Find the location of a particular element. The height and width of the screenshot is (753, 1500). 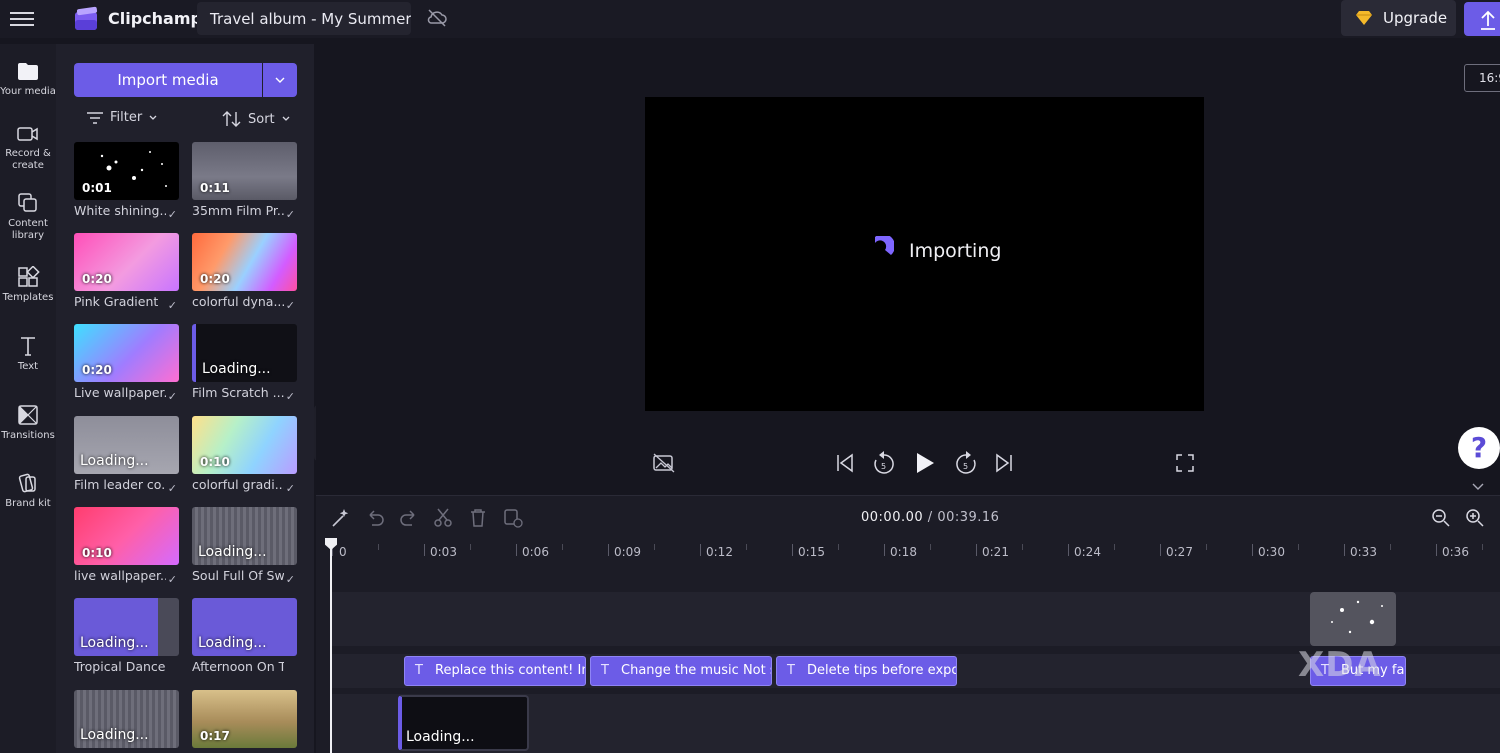

aspect-ratio-button: 16:9 is located at coordinates (1482, 78).